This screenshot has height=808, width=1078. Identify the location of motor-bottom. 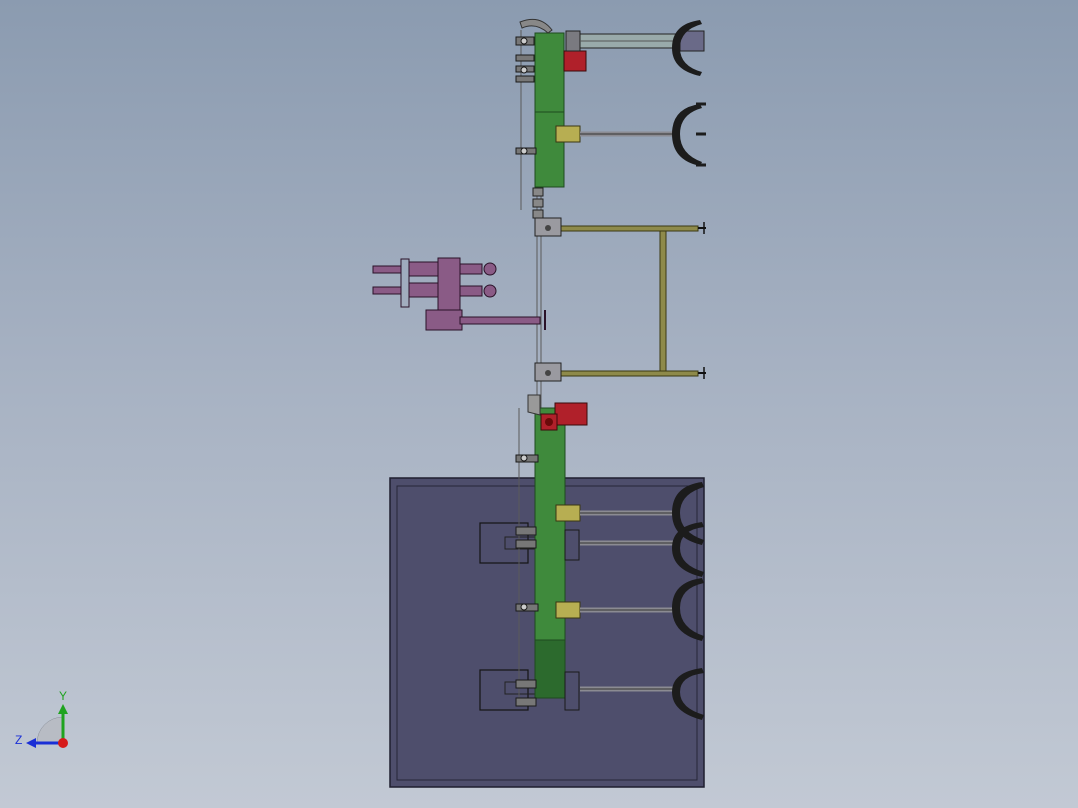
(571, 414).